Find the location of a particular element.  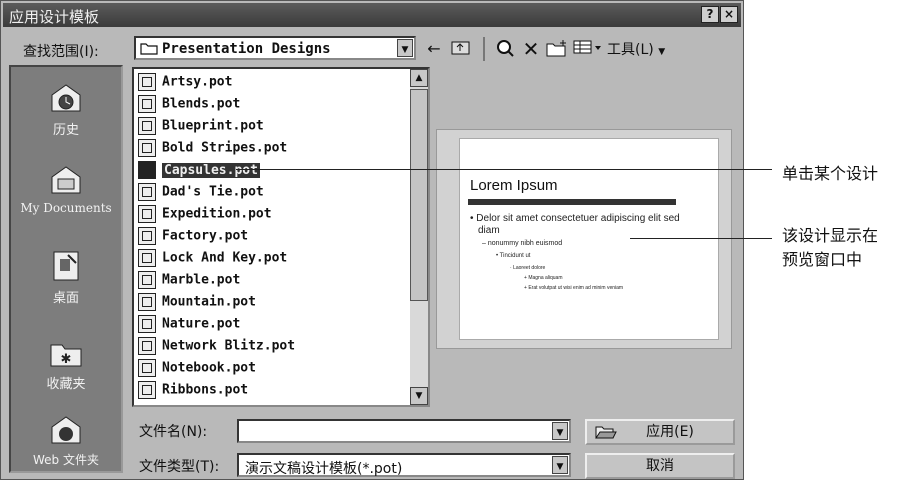

open-folder-icon is located at coordinates (606, 432).